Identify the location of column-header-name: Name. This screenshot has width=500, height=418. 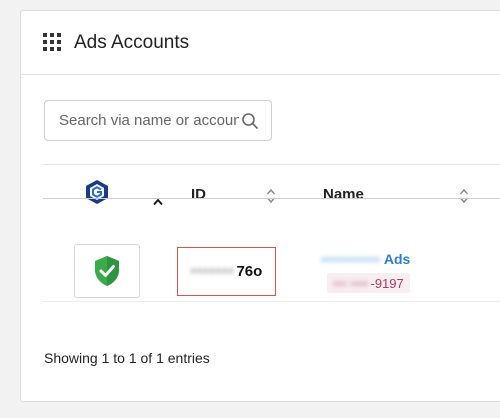
(343, 194).